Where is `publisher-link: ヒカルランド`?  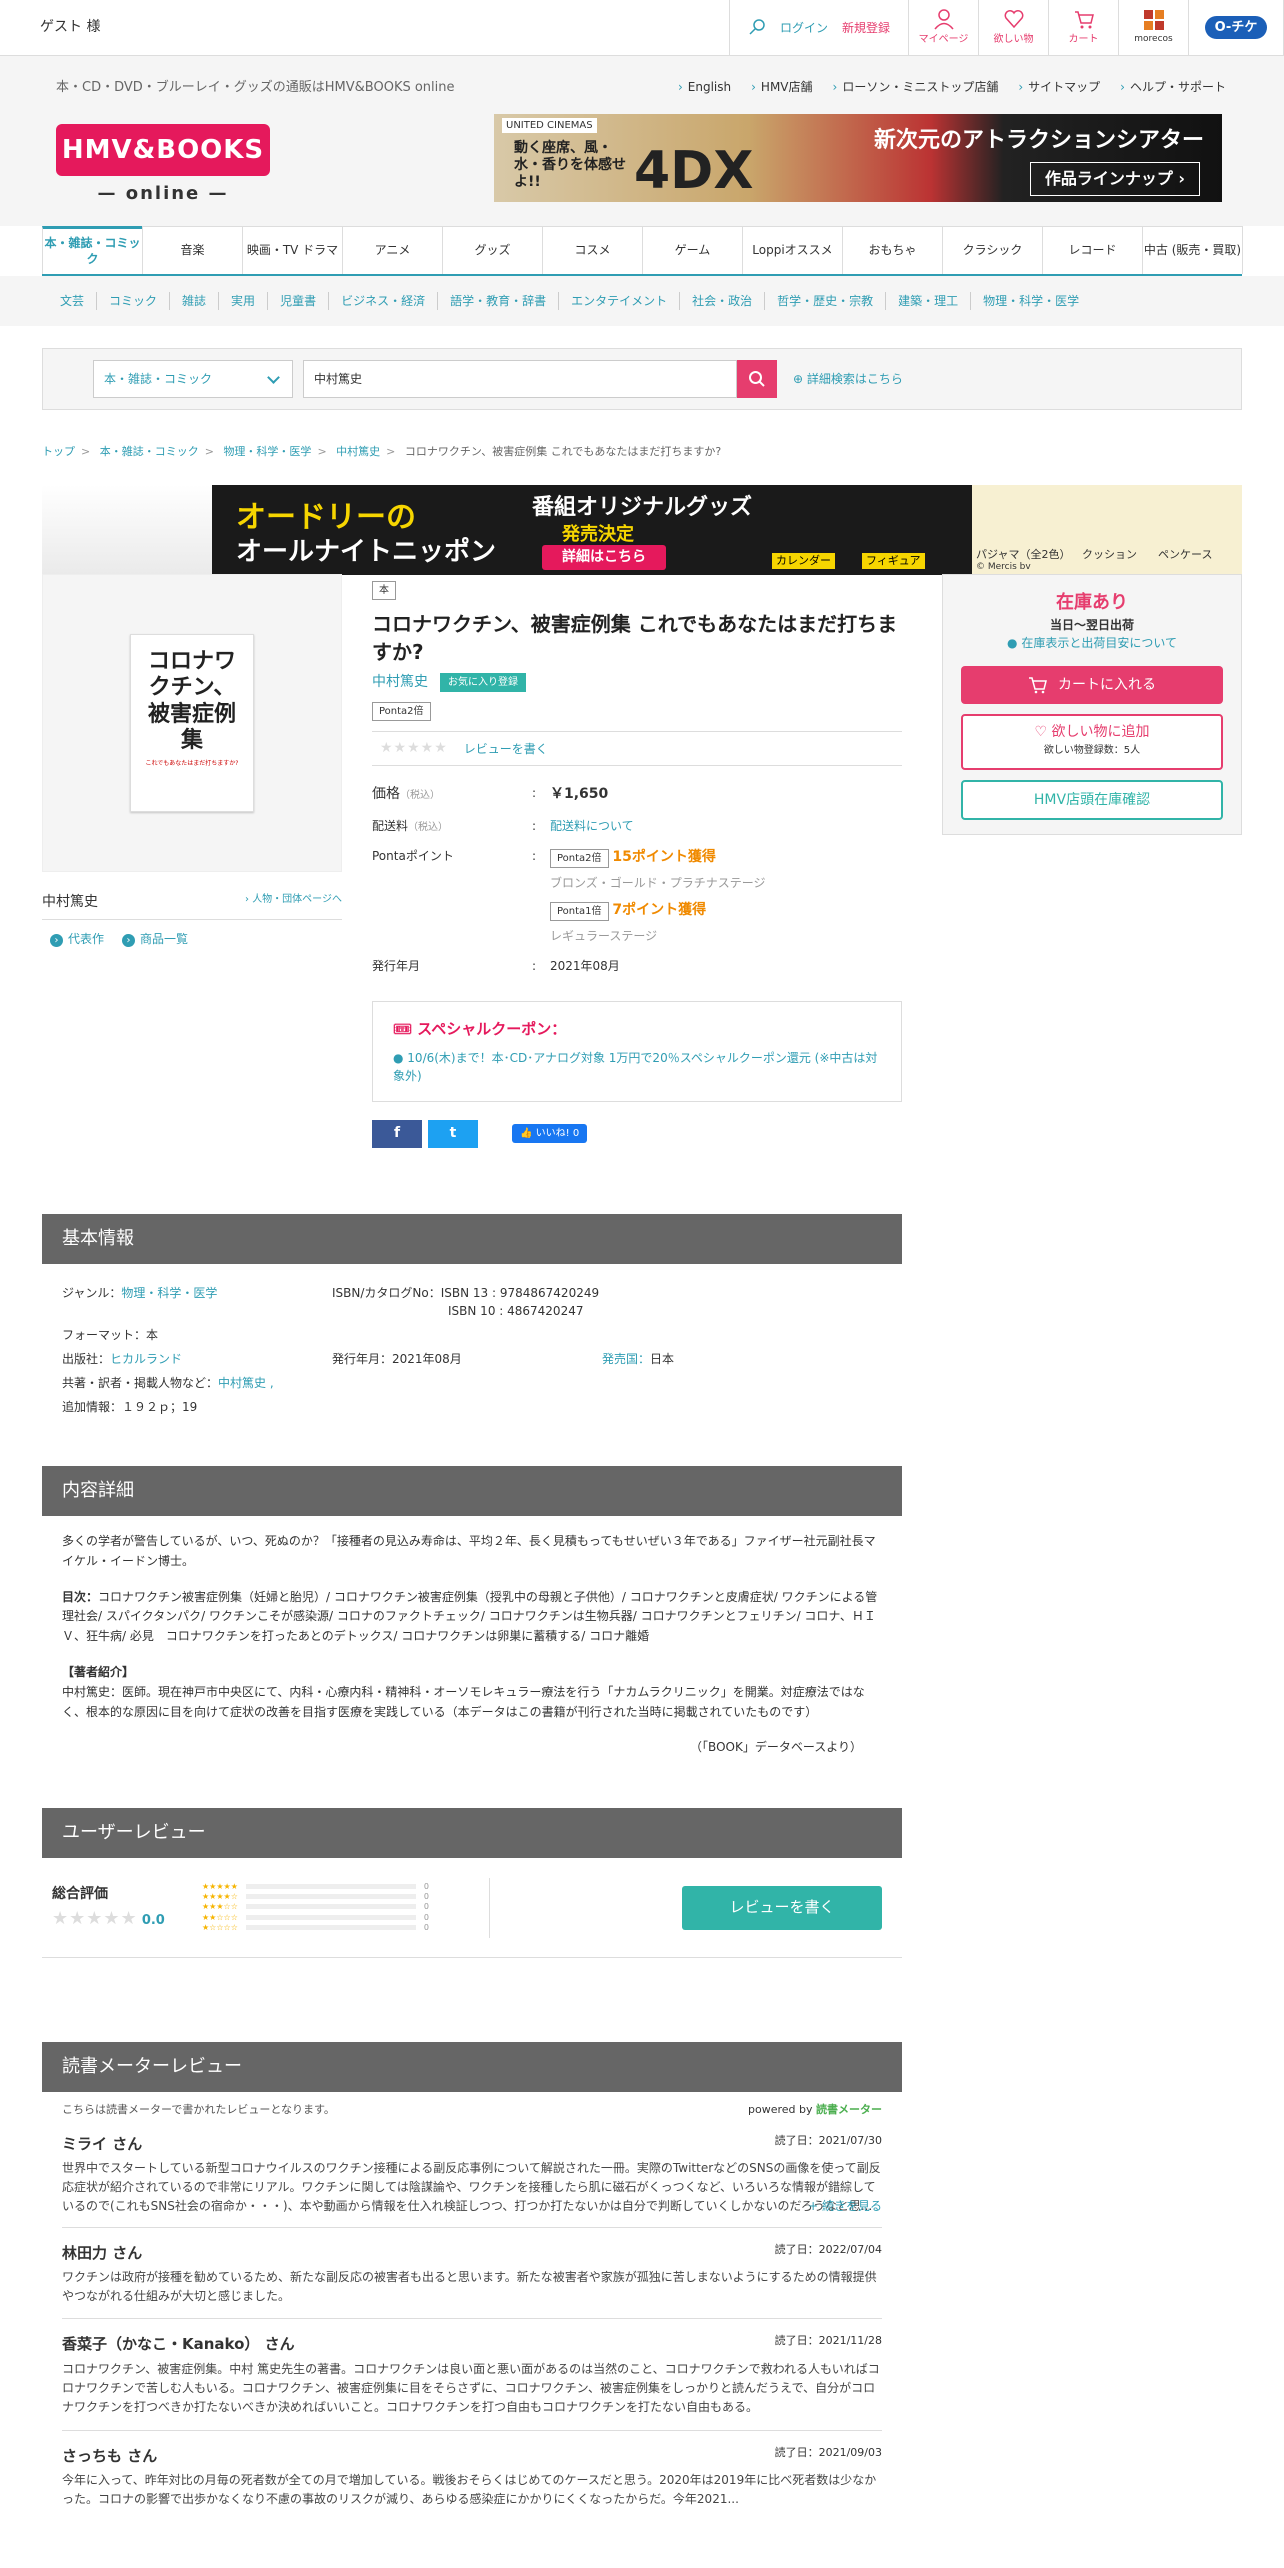 publisher-link: ヒカルランド is located at coordinates (146, 1359).